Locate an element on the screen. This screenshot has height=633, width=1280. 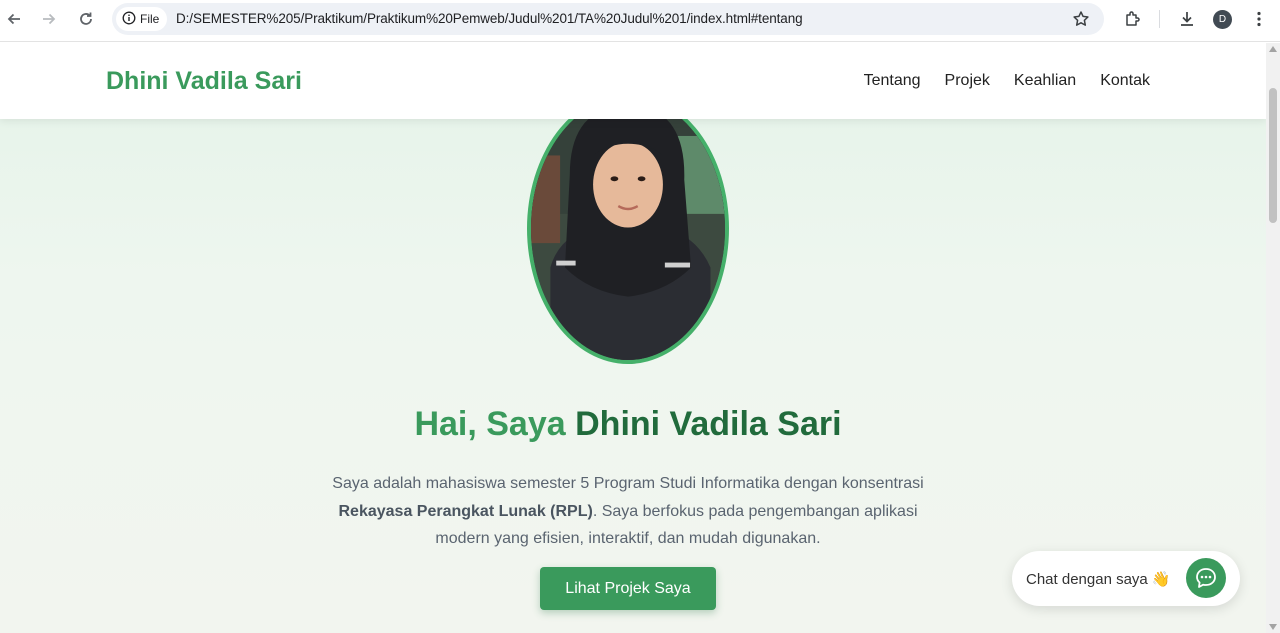
page-scrollbar is located at coordinates (1273, 338).